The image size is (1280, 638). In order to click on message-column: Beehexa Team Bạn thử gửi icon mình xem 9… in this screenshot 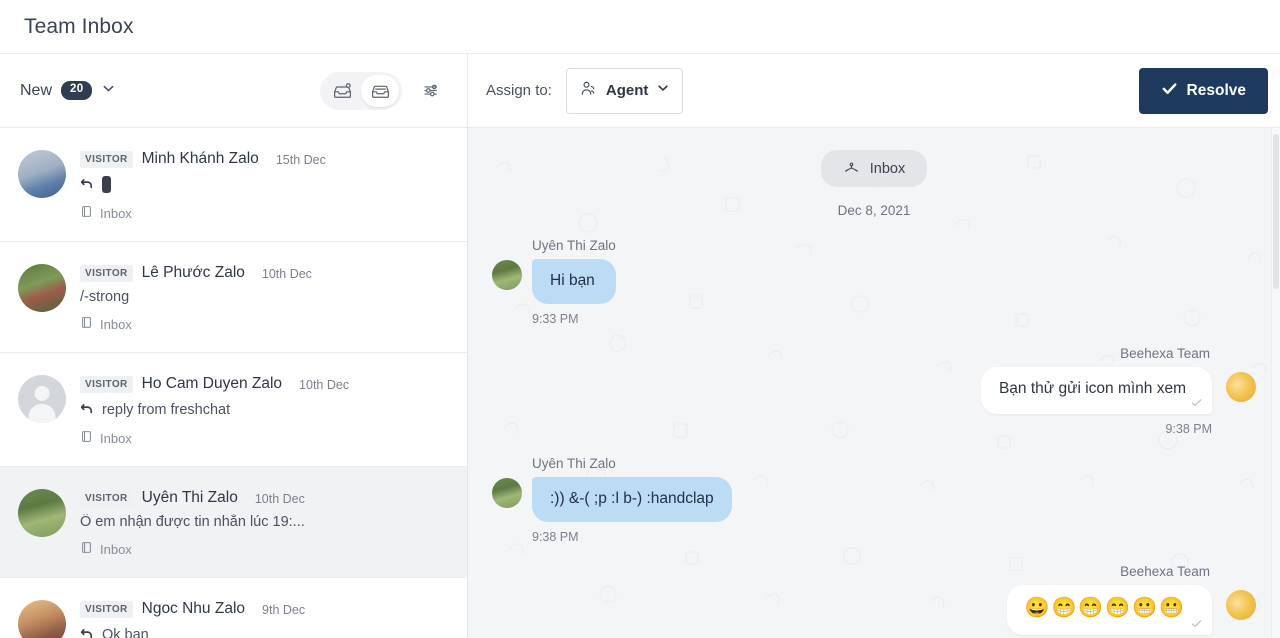, I will do `click(1096, 390)`.